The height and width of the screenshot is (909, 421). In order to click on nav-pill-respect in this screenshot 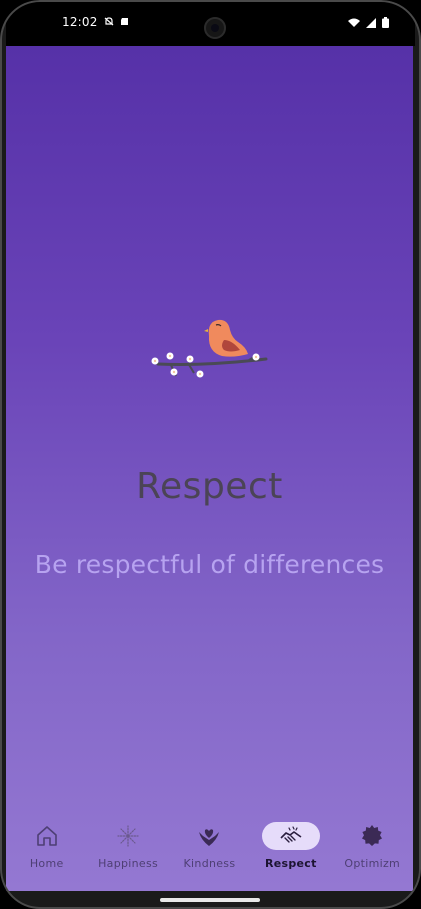, I will do `click(290, 836)`.